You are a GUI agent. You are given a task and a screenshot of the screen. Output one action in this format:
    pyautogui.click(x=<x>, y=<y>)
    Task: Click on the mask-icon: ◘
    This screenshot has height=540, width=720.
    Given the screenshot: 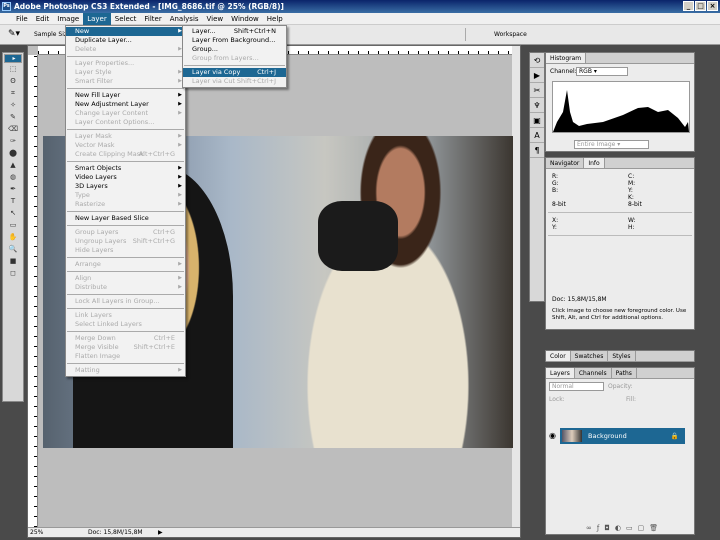 What is the action you would take?
    pyautogui.click(x=609, y=528)
    